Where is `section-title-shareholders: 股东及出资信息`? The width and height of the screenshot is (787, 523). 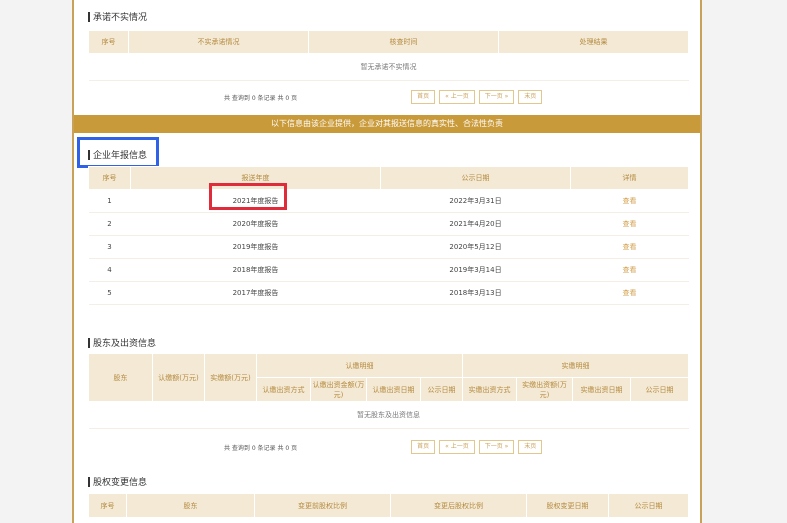
section-title-shareholders: 股东及出资信息 is located at coordinates (122, 342).